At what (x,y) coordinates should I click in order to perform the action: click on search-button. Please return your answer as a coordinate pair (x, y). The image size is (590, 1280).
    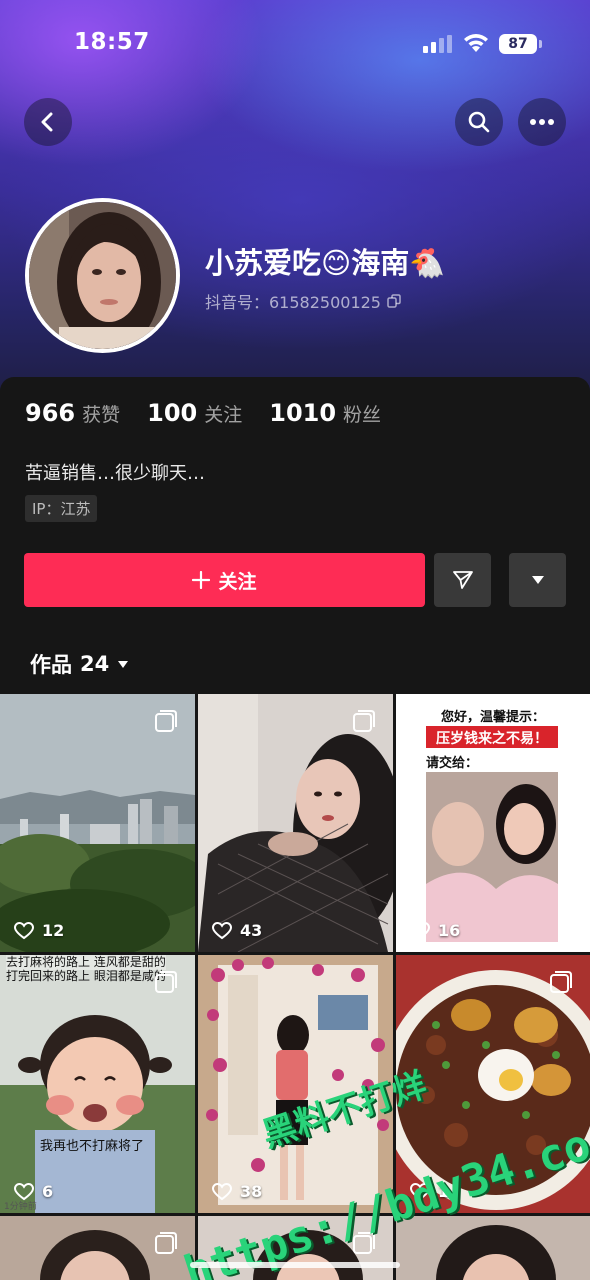
    Looking at the image, I should click on (479, 122).